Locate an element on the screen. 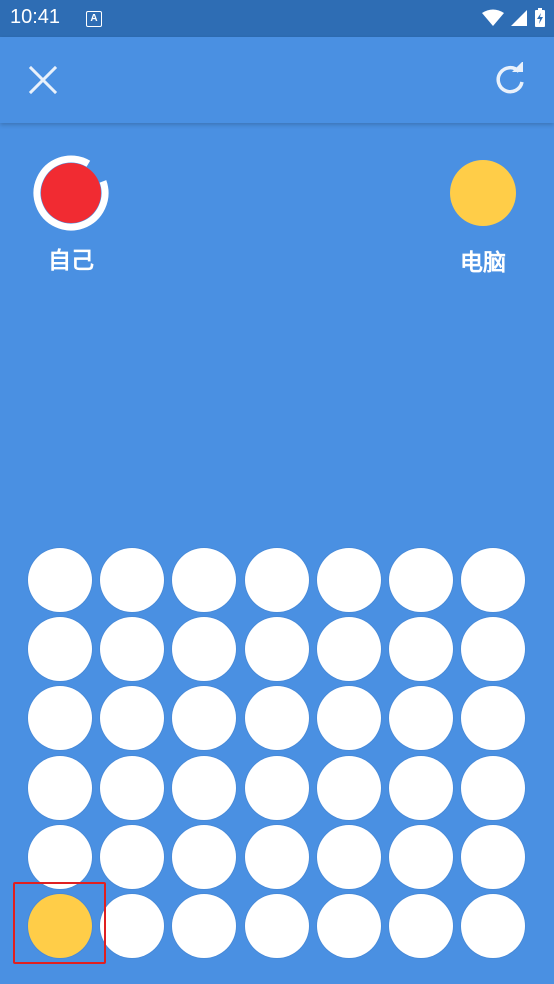 The image size is (554, 984). board-cell-r3-c7 is located at coordinates (493, 718).